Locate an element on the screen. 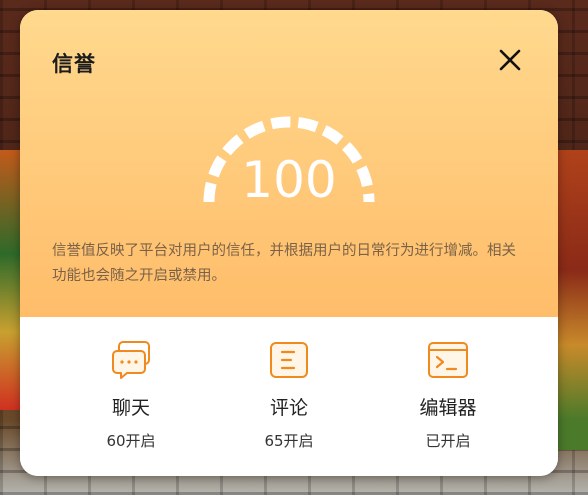  close-icon is located at coordinates (510, 60).